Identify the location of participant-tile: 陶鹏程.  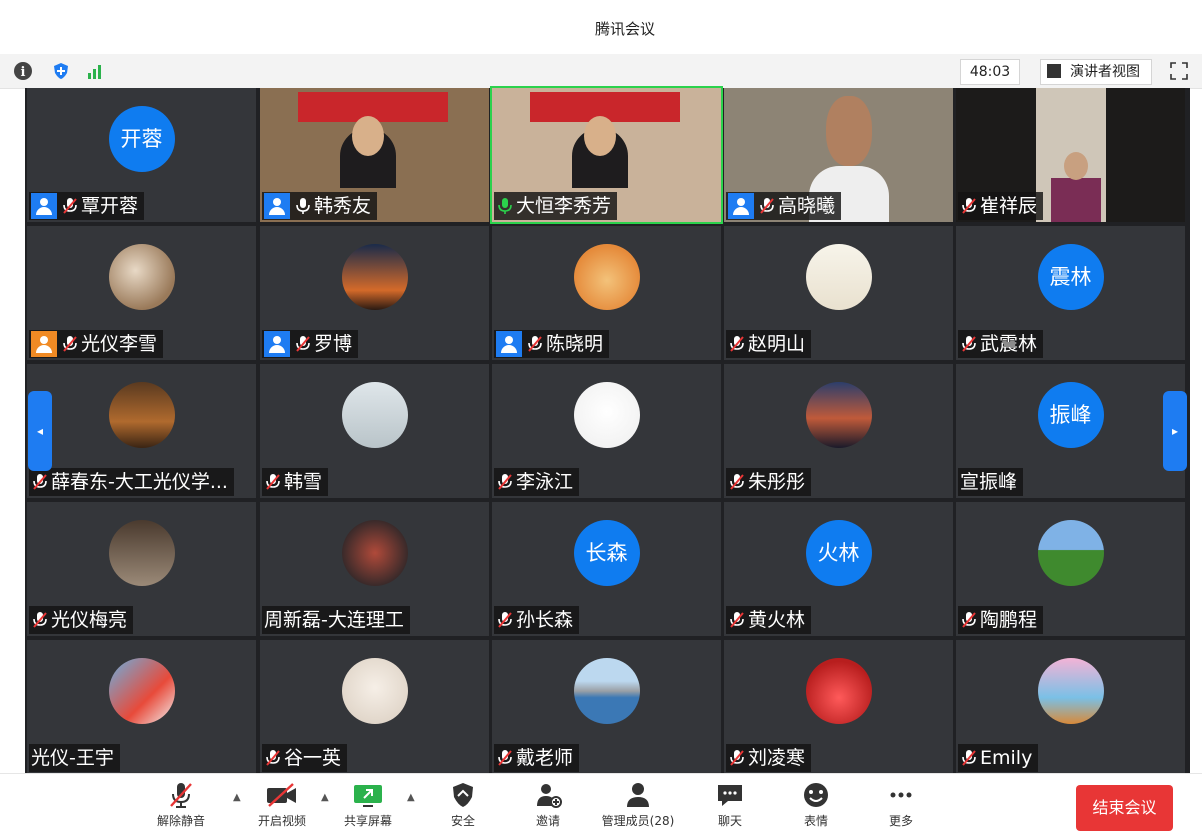
(1070, 569).